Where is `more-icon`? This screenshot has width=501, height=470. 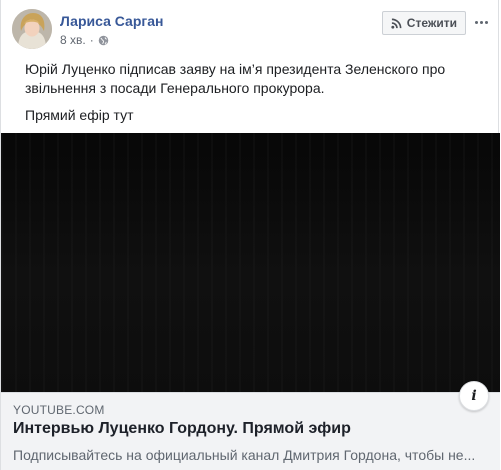 more-icon is located at coordinates (476, 22).